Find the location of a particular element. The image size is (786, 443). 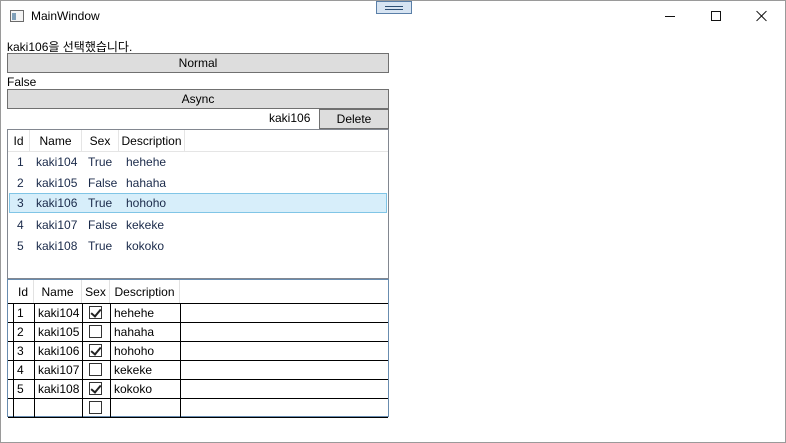

normal-button: Normal is located at coordinates (198, 63).